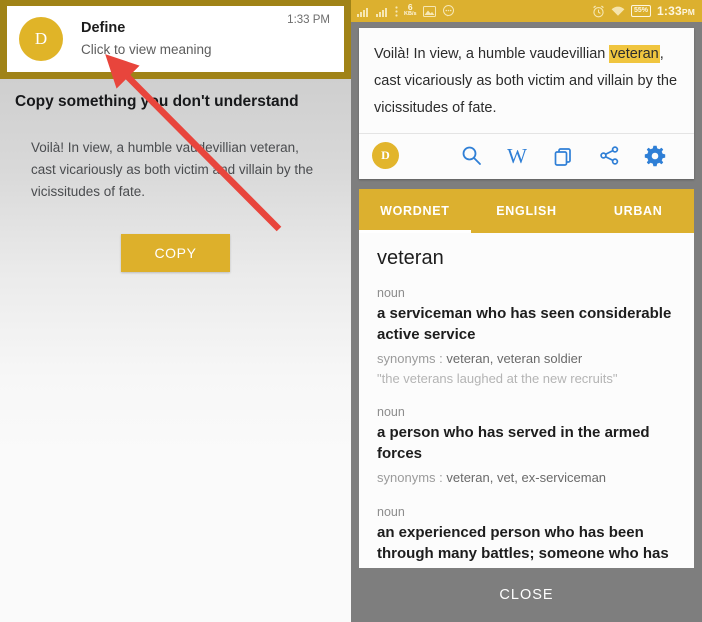 The width and height of the screenshot is (702, 622). I want to click on tab-wordnet: WORDNET, so click(415, 211).